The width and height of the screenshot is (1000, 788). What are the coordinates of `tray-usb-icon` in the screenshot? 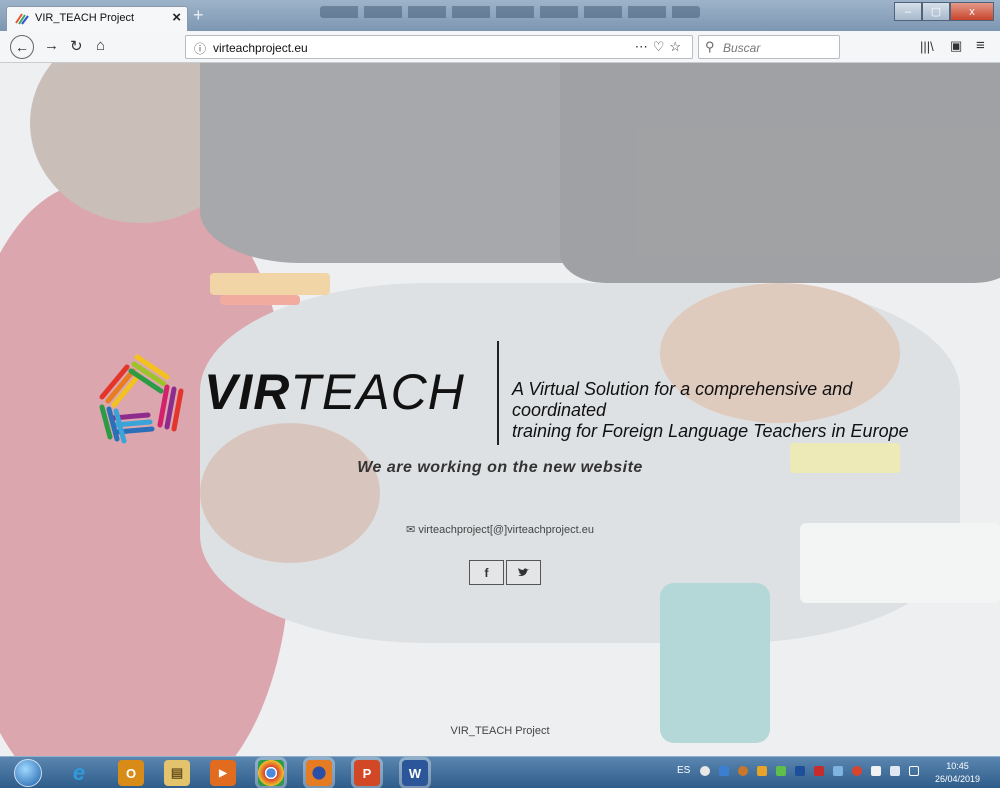 It's located at (838, 770).